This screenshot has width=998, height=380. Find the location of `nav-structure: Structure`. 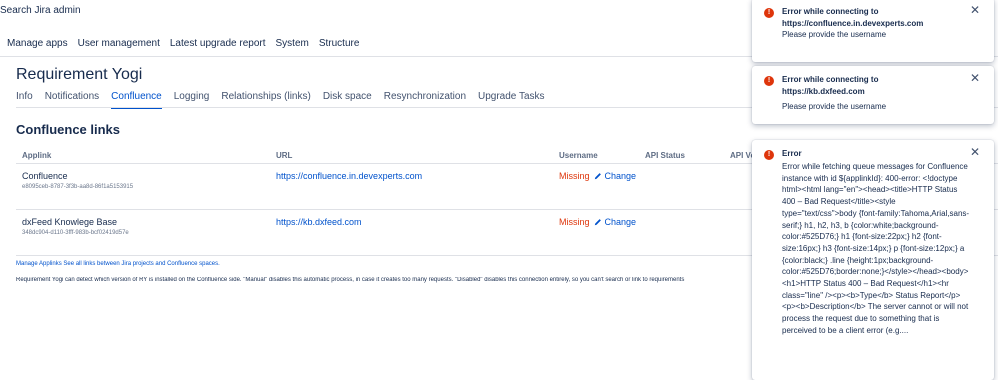

nav-structure: Structure is located at coordinates (339, 43).